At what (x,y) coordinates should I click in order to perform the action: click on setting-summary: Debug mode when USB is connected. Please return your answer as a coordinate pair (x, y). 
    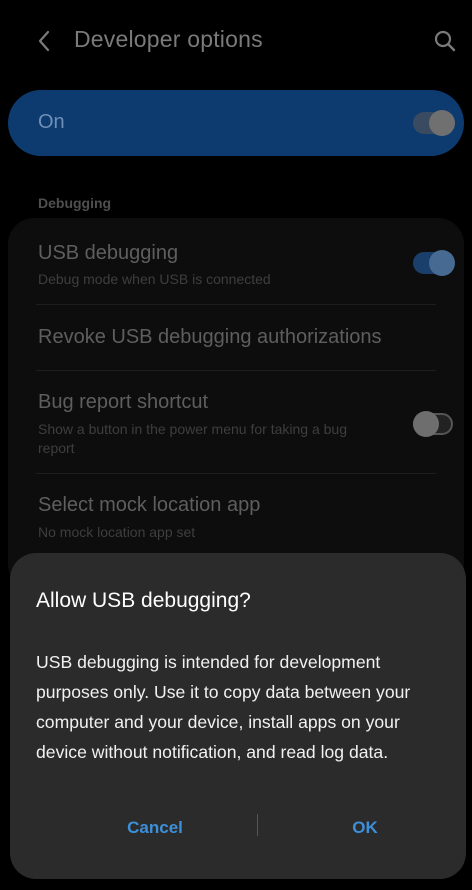
    Looking at the image, I should click on (154, 279).